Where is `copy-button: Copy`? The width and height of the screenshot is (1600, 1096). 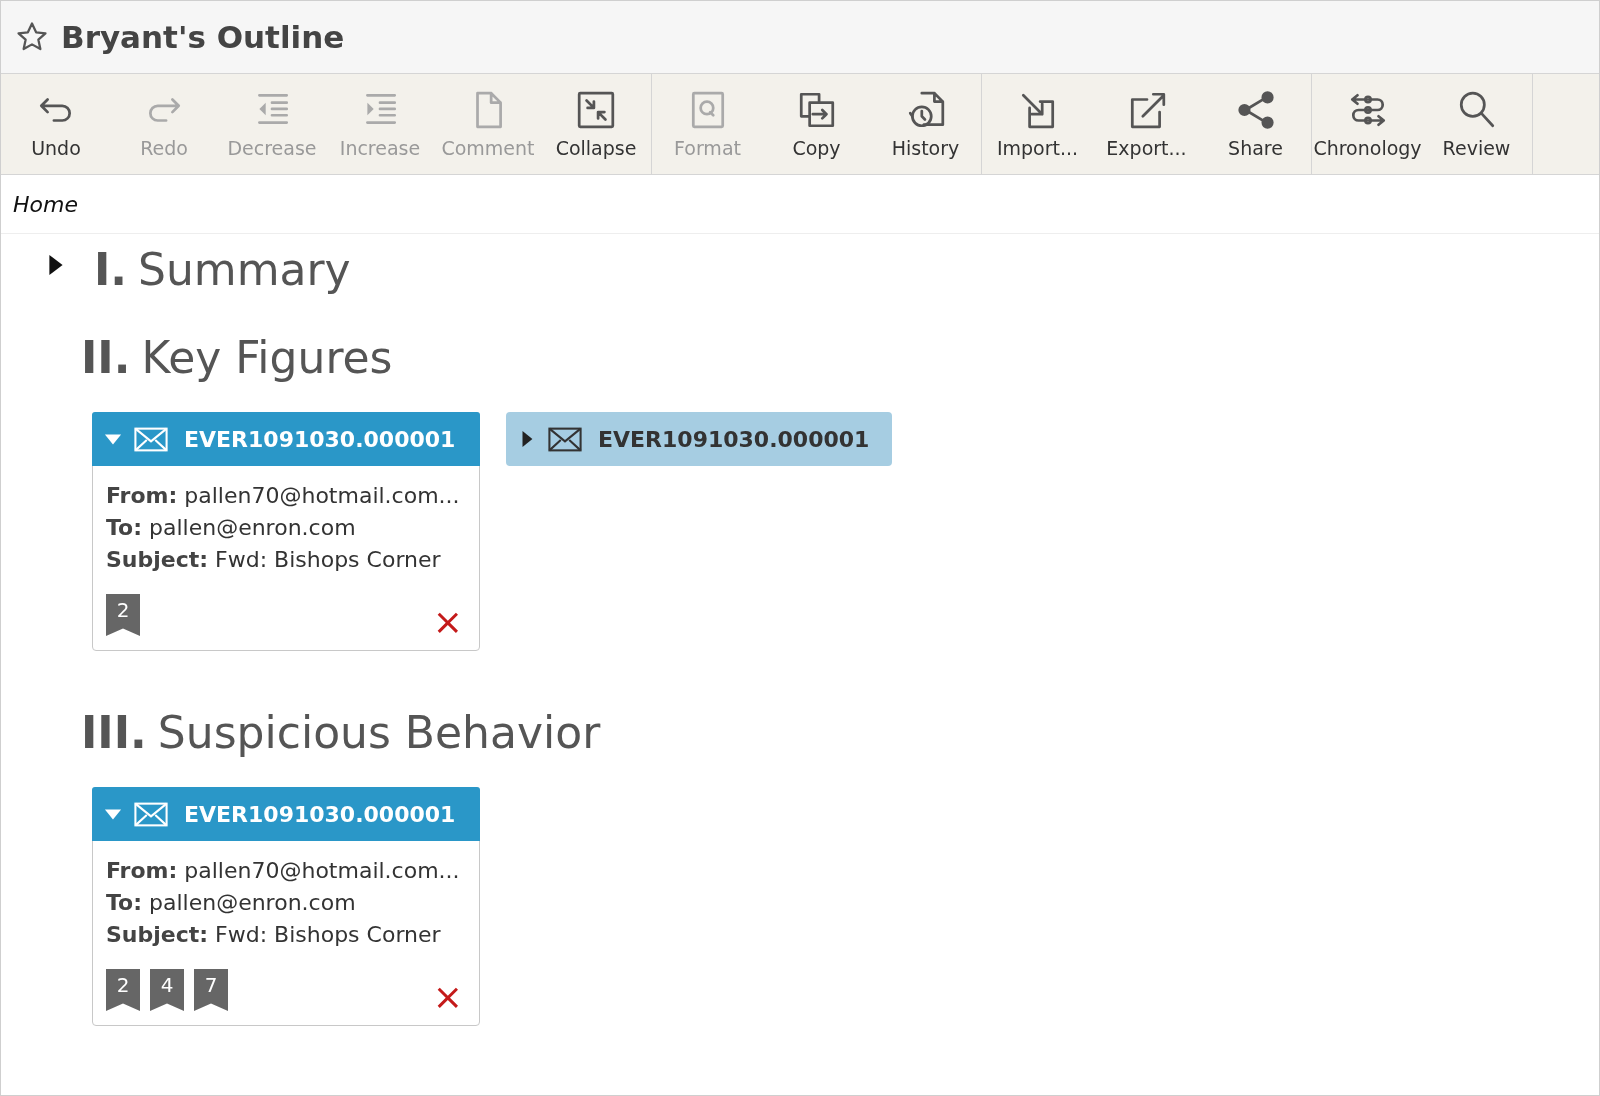 copy-button: Copy is located at coordinates (816, 124).